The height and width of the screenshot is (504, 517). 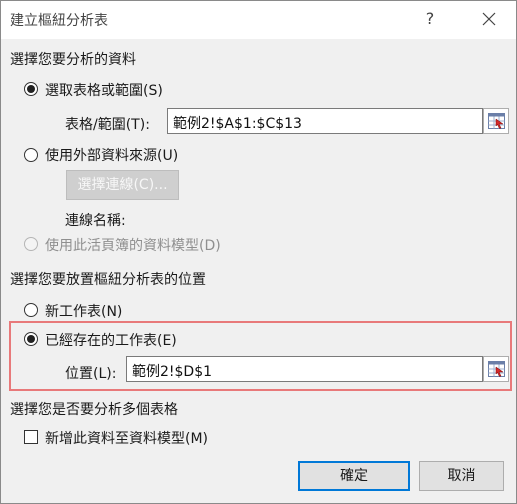 I want to click on radio-existing-sheet, so click(x=31, y=339).